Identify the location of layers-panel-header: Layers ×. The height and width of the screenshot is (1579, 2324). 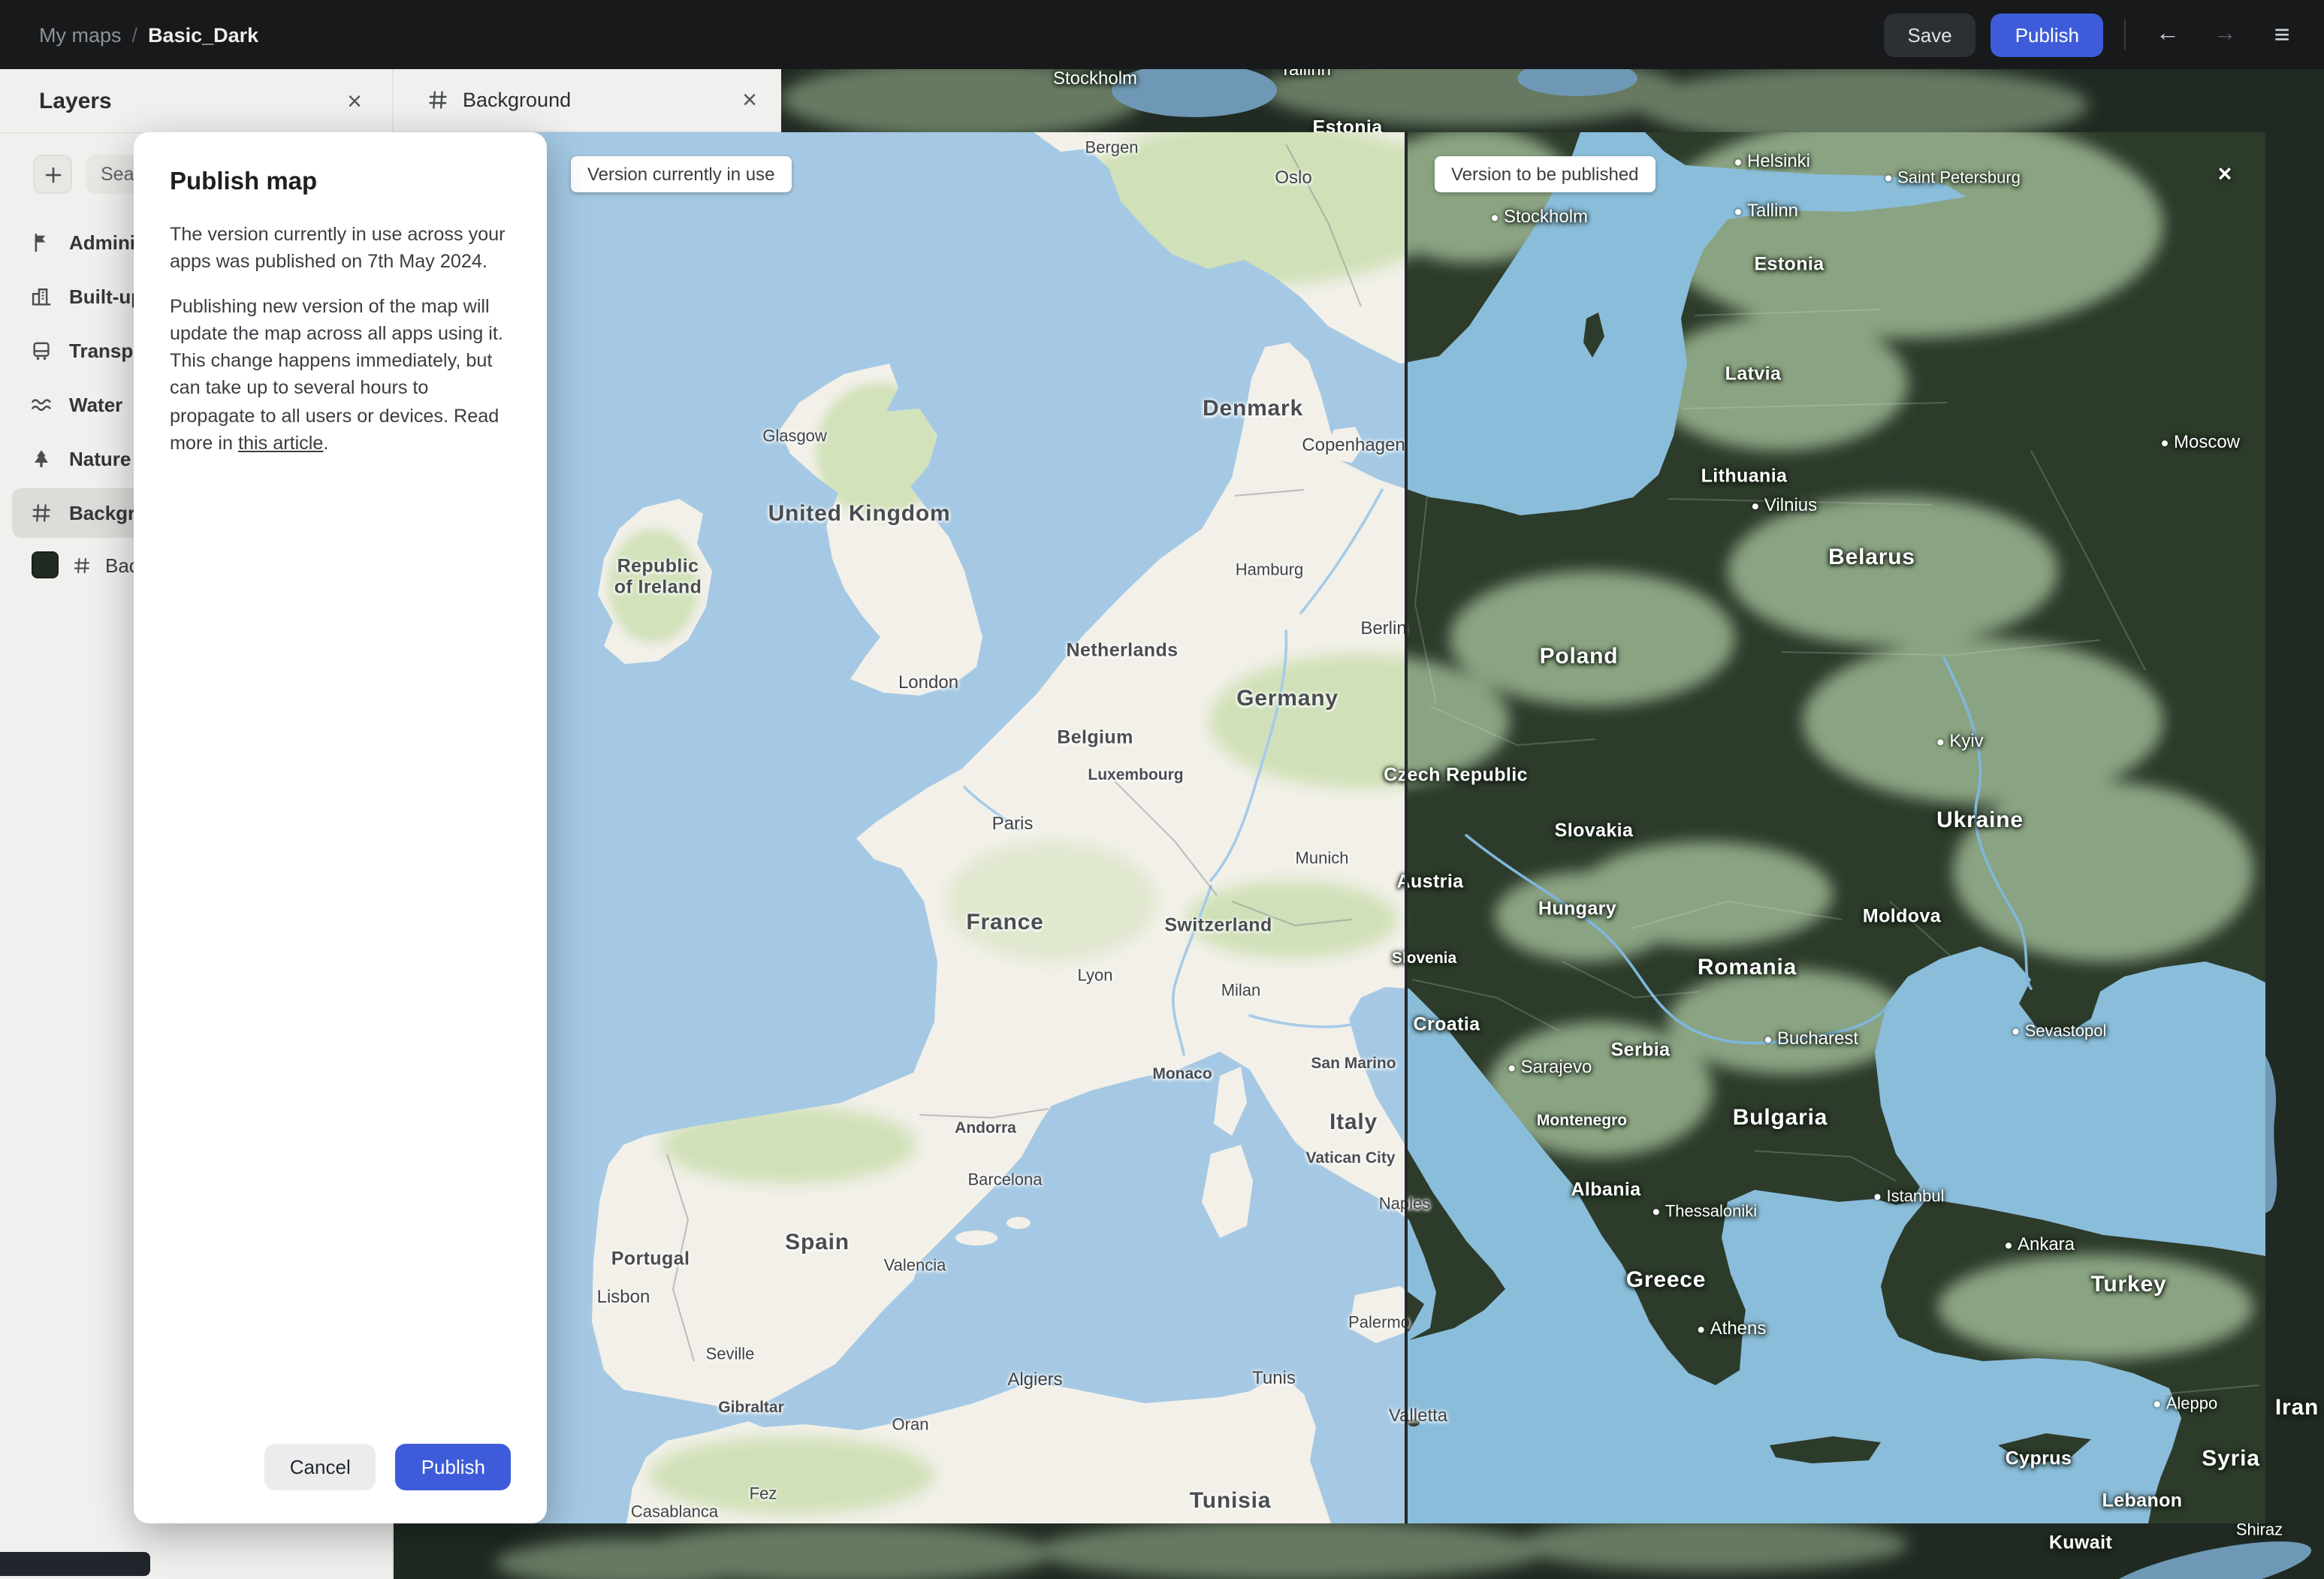
(196, 101).